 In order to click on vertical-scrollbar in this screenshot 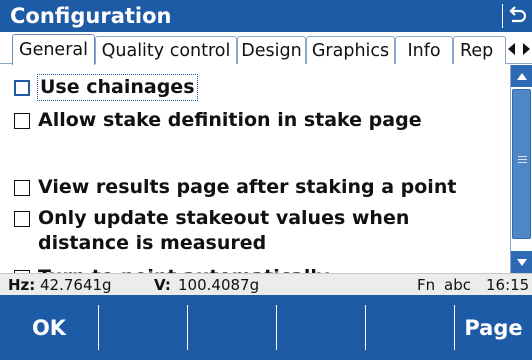, I will do `click(521, 169)`.